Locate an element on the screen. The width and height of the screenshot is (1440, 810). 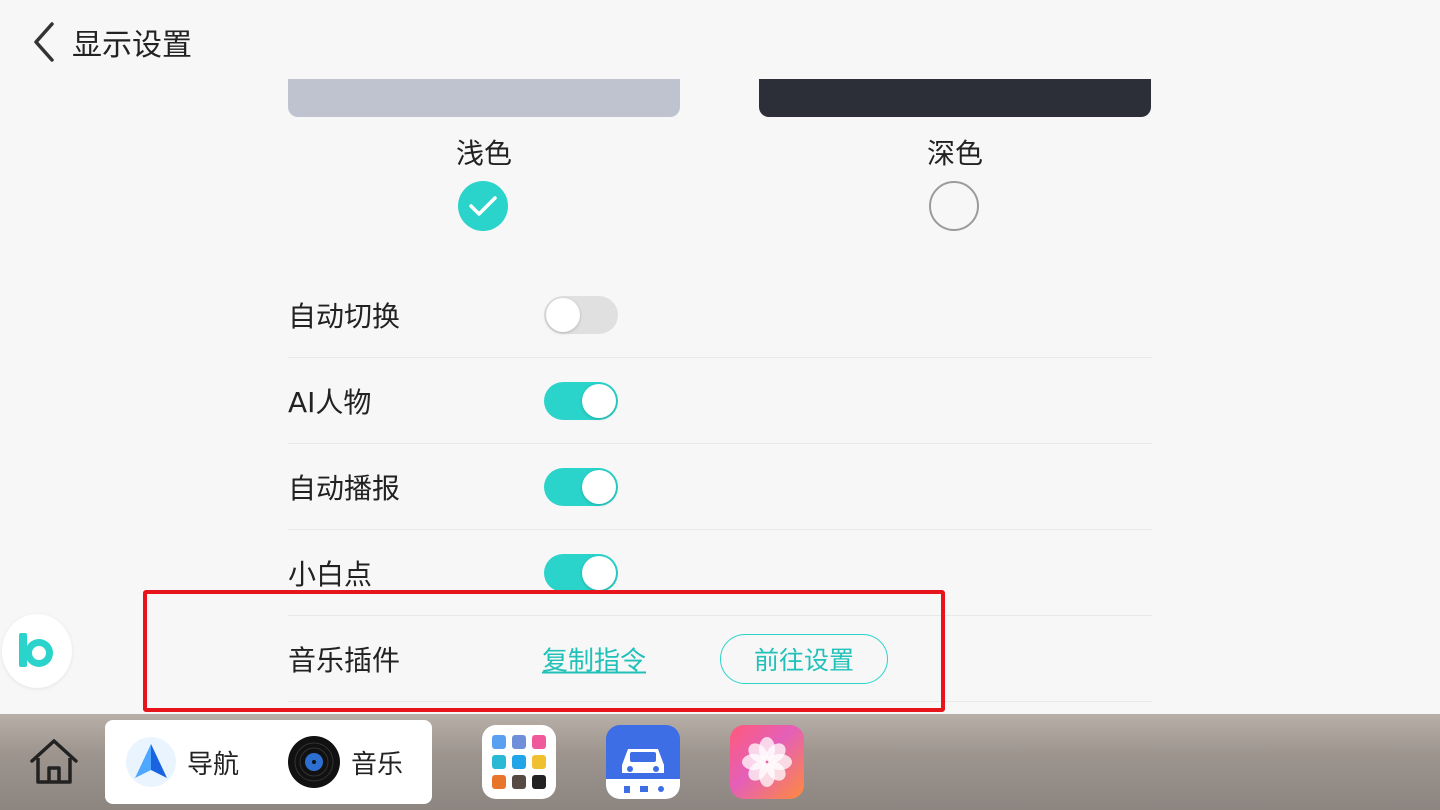
setting-row-auto-broadcast: 自动播报 is located at coordinates (720, 487).